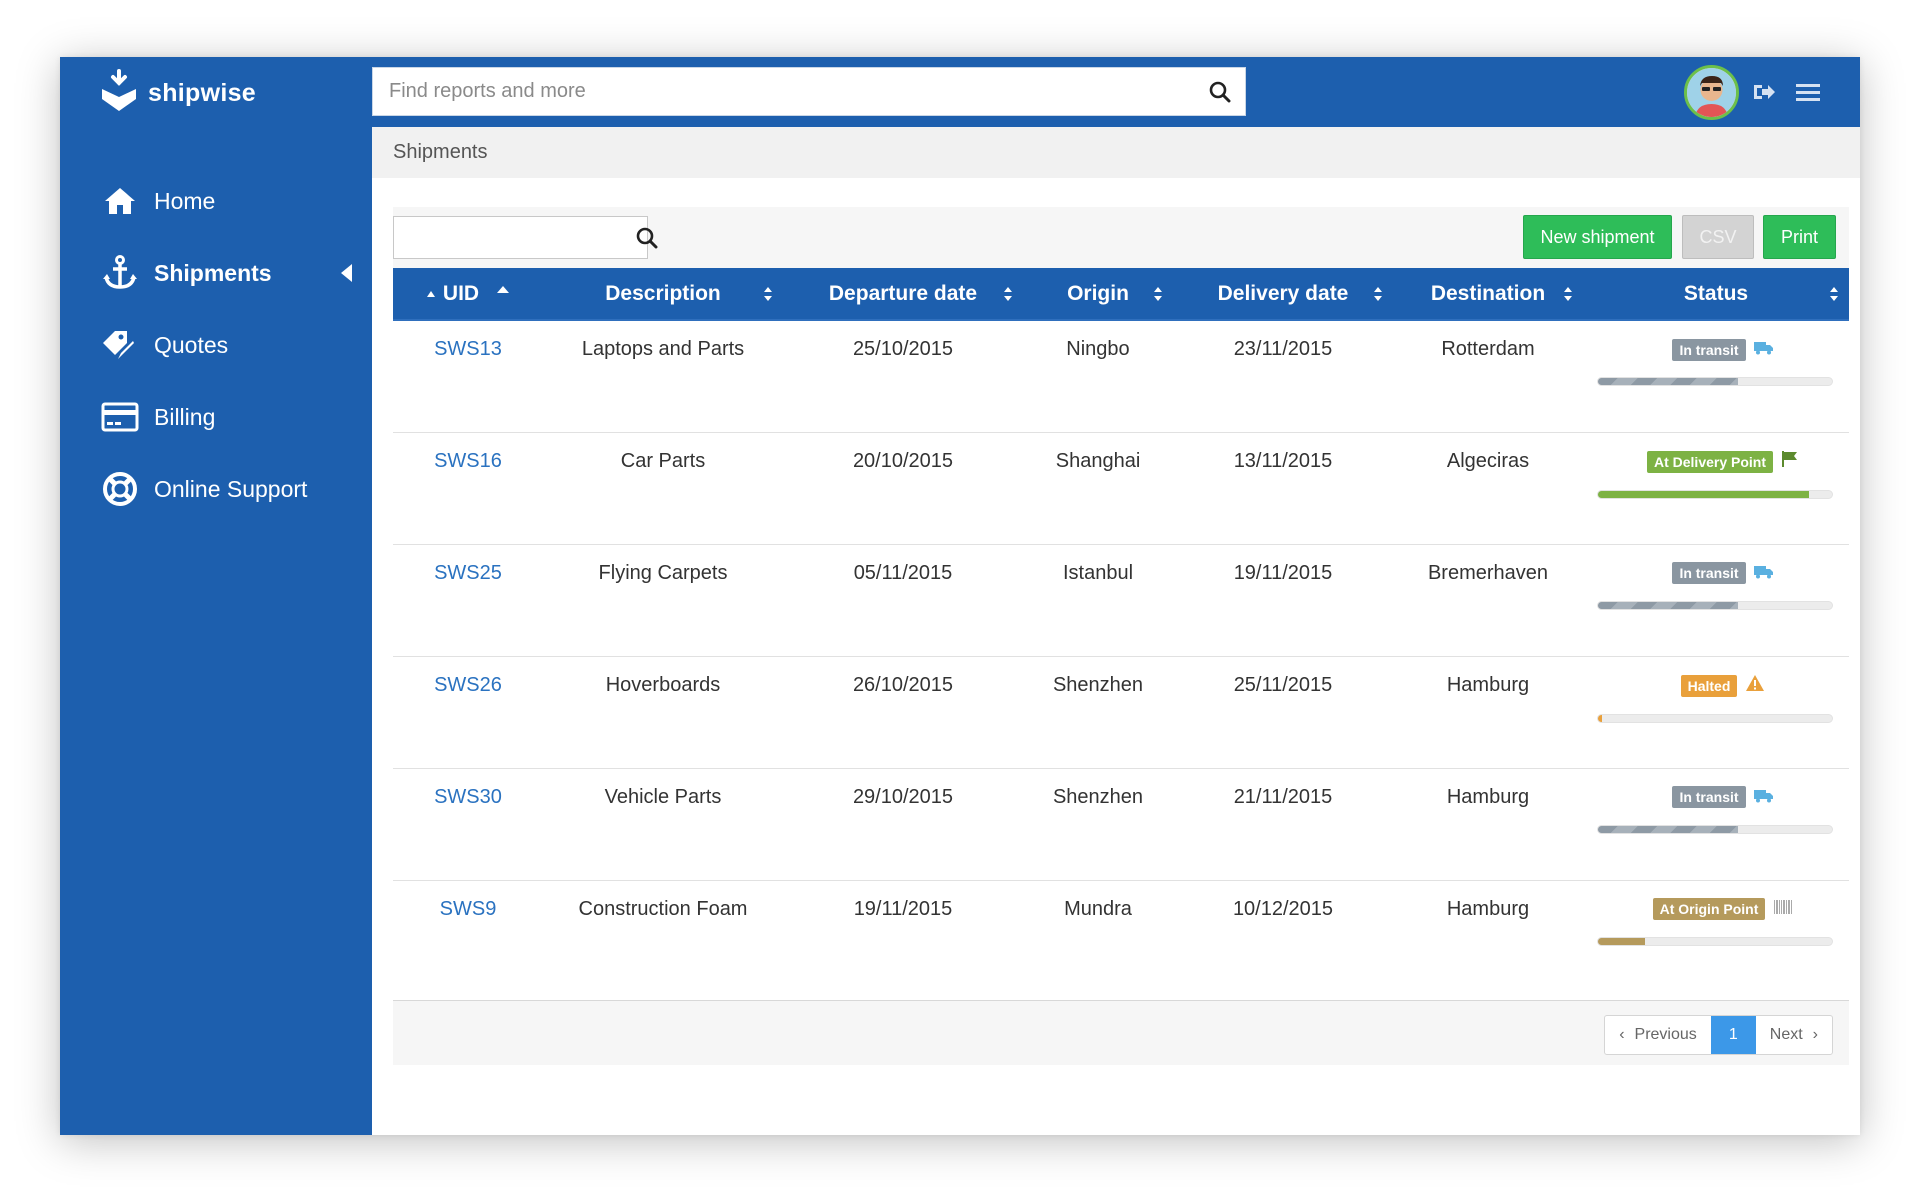 Image resolution: width=1920 pixels, height=1199 pixels. I want to click on cell-origin: Mundra, so click(1098, 908).